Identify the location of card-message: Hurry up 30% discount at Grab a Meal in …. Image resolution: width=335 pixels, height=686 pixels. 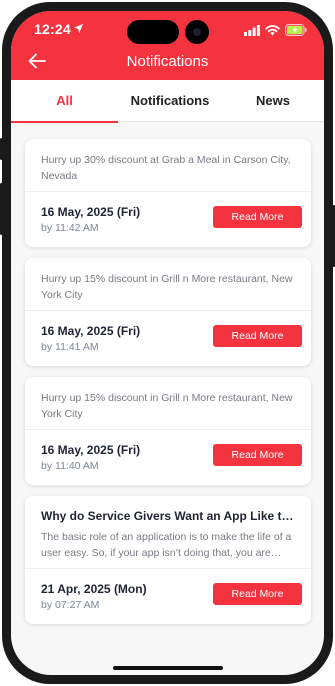
(166, 168).